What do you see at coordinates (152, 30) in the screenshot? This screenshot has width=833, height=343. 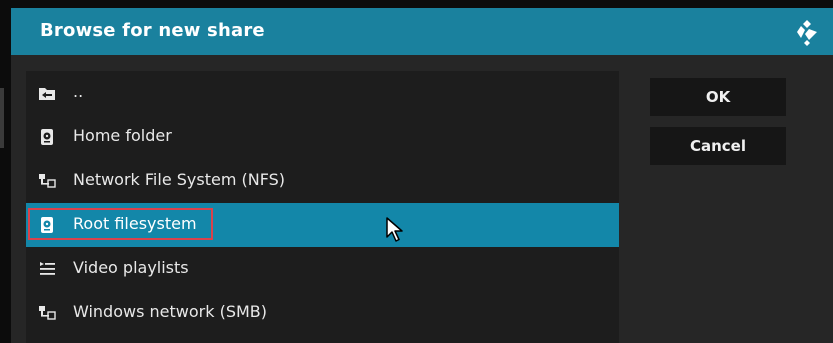 I see `dialog-title: Browse for new share` at bounding box center [152, 30].